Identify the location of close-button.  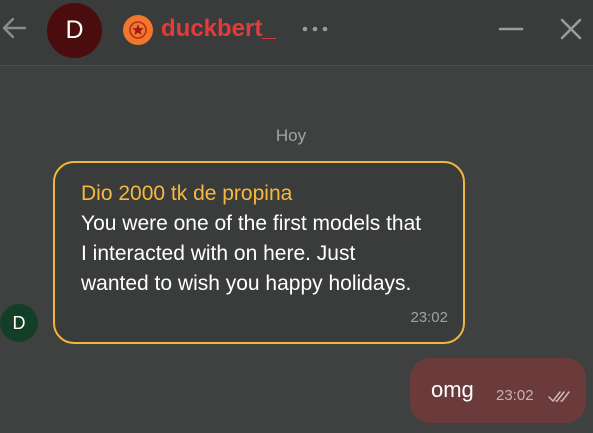
(571, 29).